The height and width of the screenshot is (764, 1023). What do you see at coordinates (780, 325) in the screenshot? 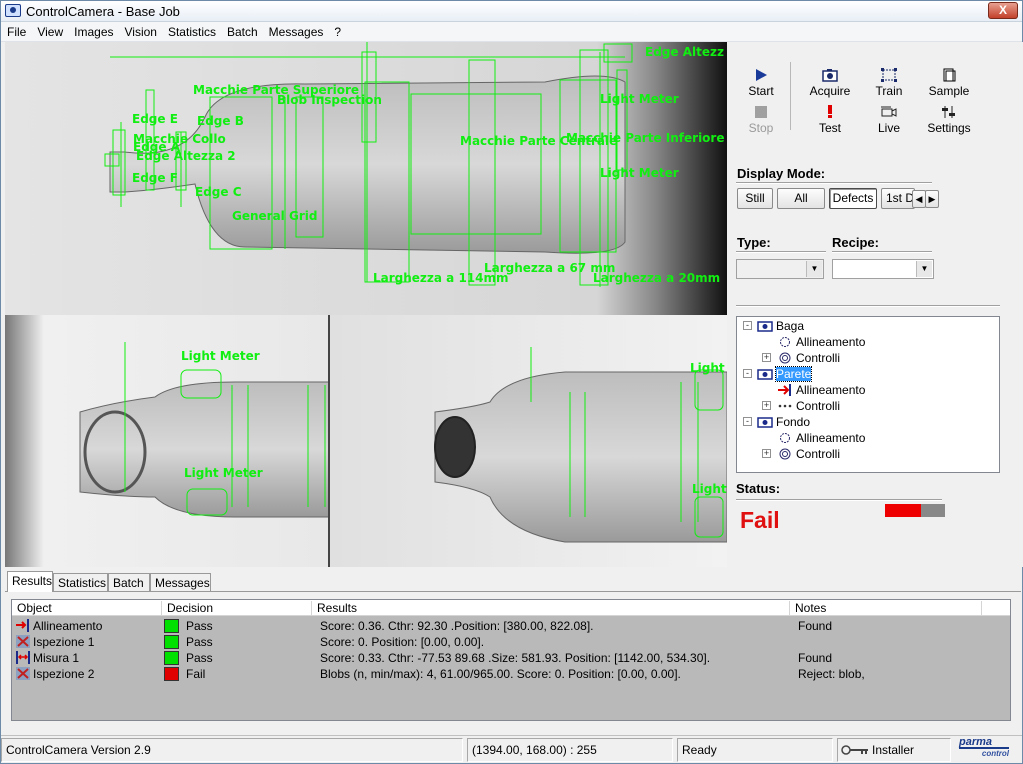
I see `tree-item-baga: Baga` at bounding box center [780, 325].